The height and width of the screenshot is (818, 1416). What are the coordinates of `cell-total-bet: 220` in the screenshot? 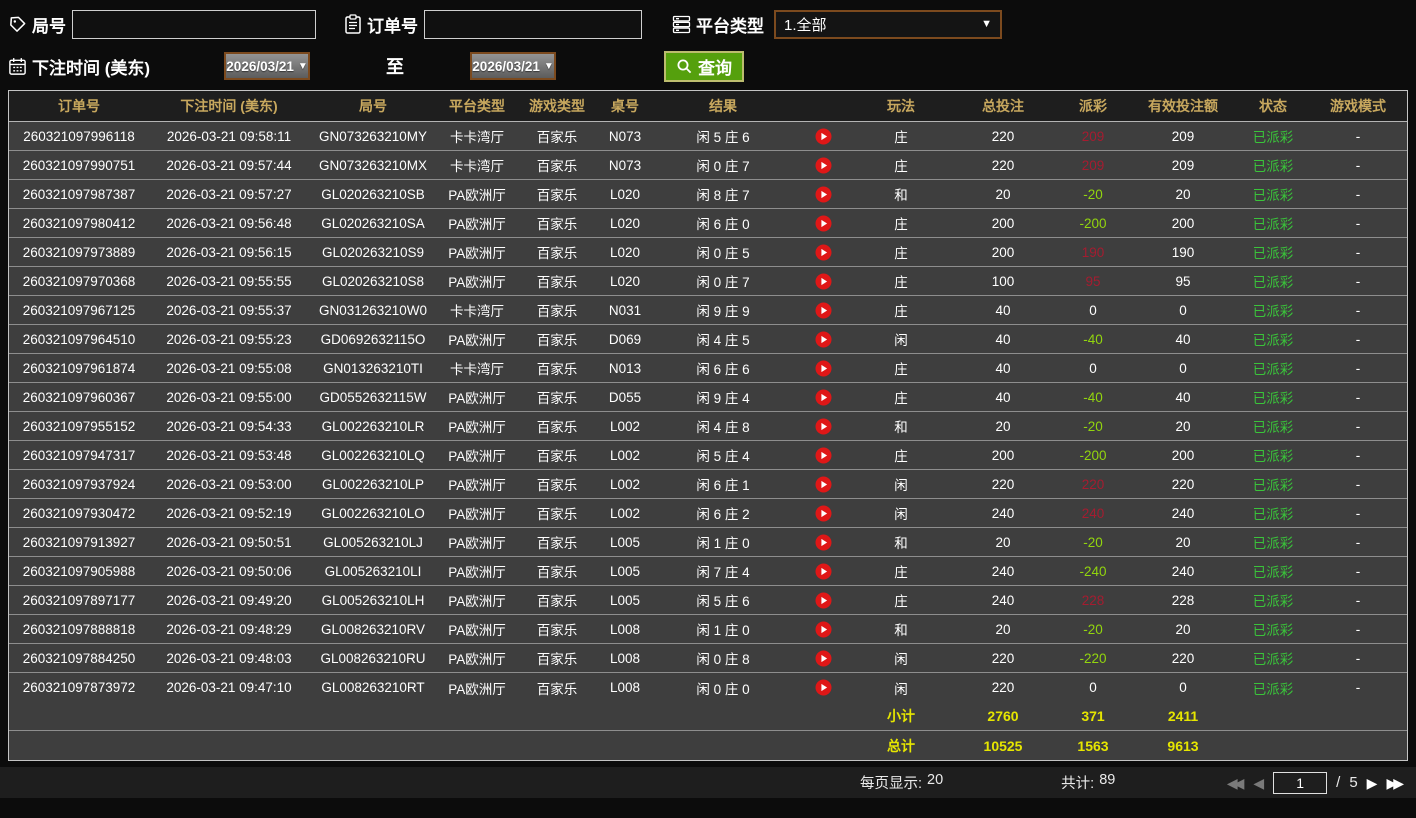 It's located at (1003, 165).